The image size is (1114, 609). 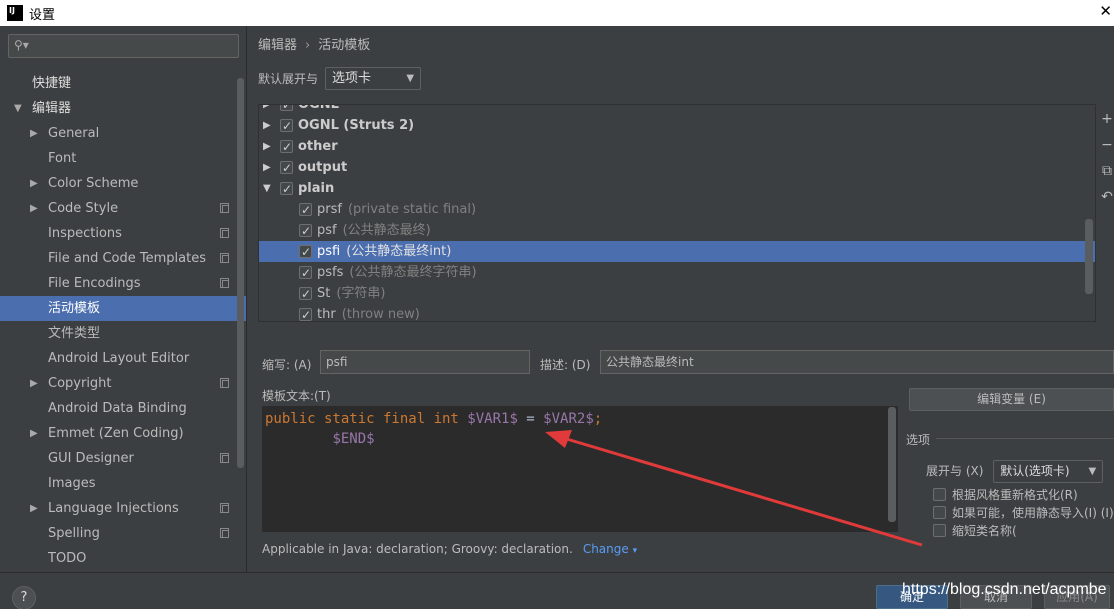 What do you see at coordinates (677, 294) in the screenshot?
I see `template-item-row: St (字符串)` at bounding box center [677, 294].